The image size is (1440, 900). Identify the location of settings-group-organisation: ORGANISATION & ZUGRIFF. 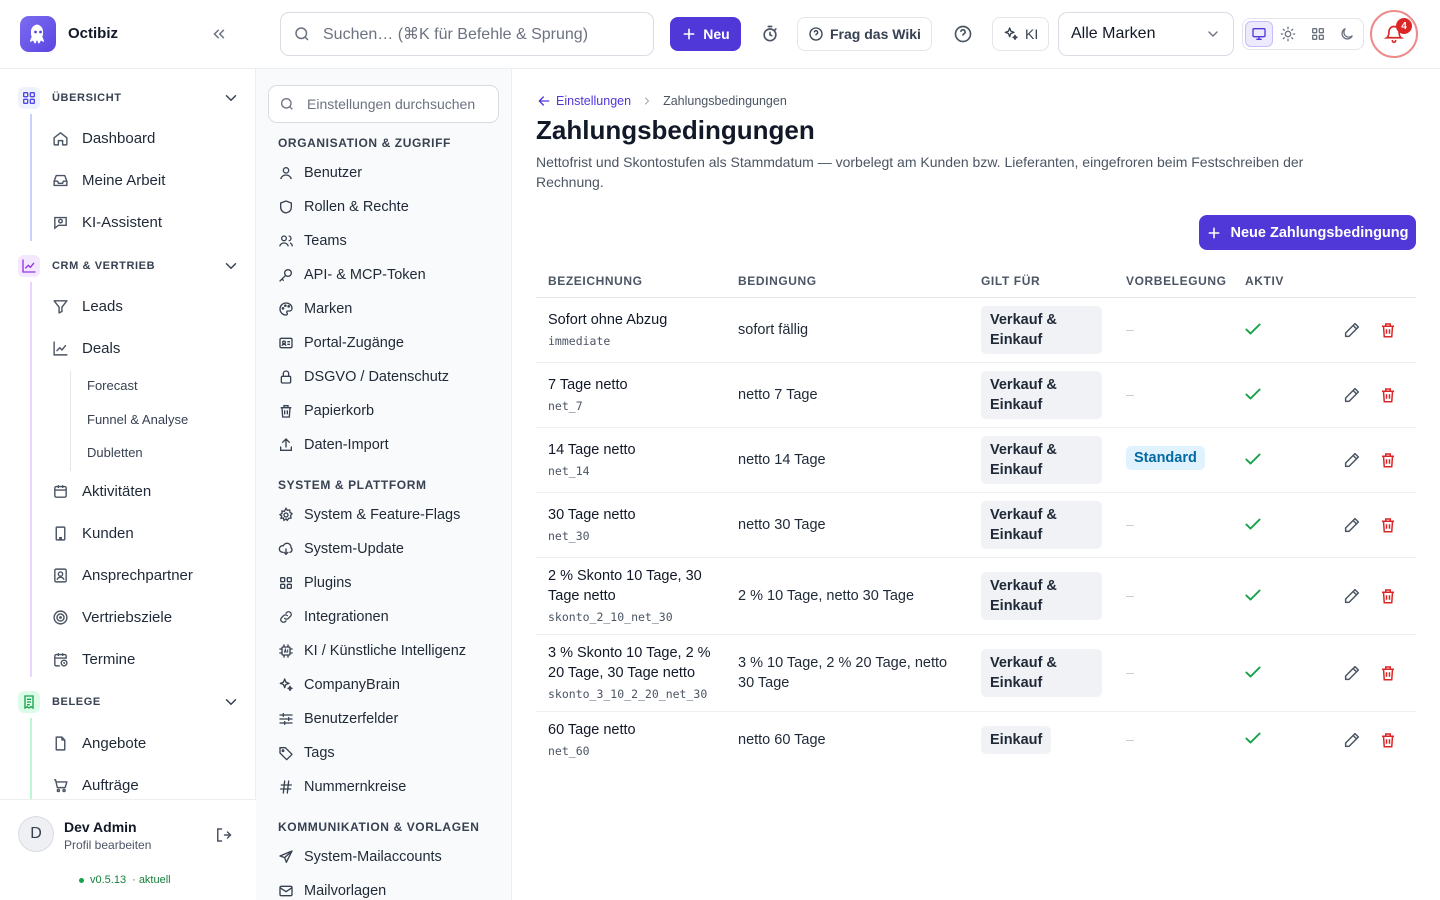
(364, 143).